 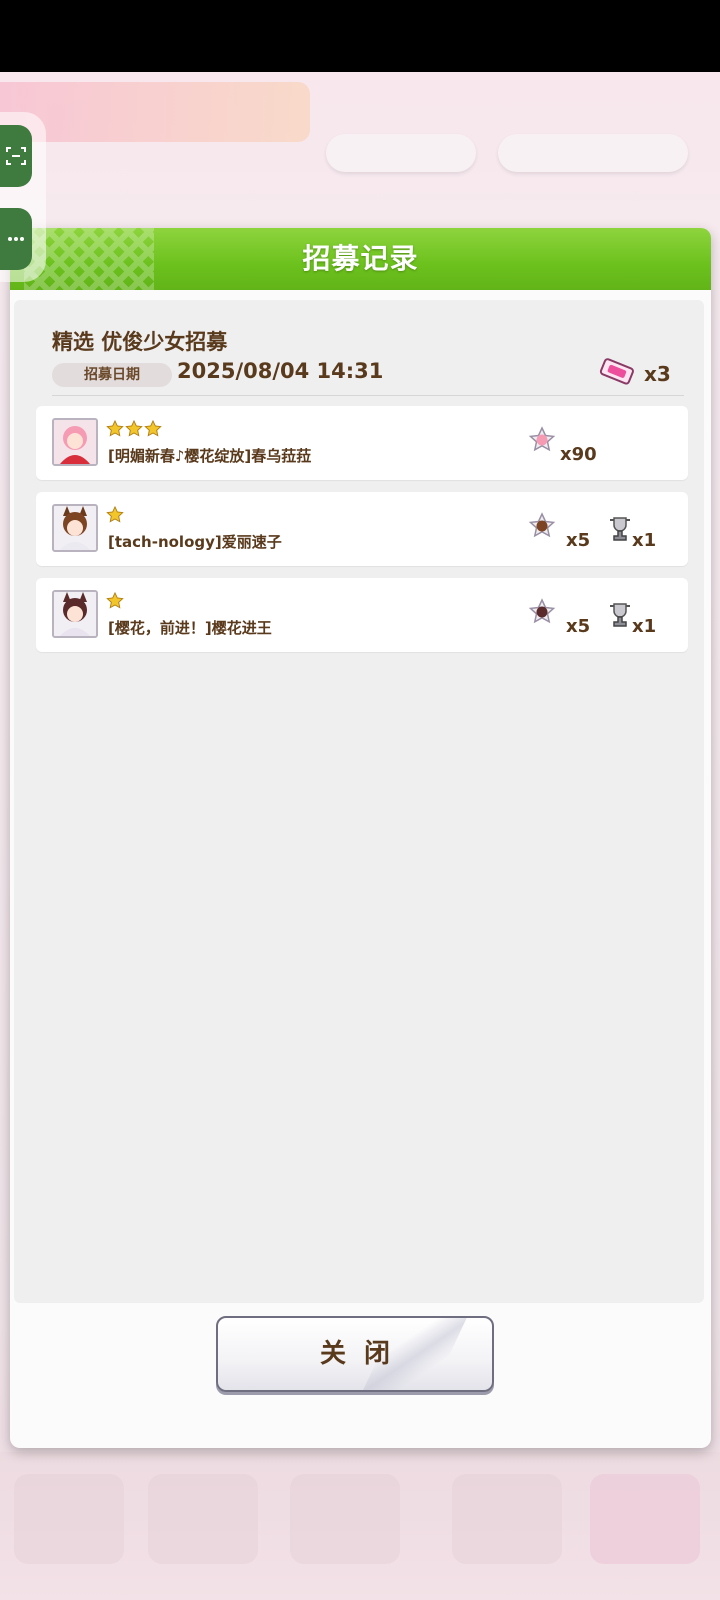 What do you see at coordinates (363, 1354) in the screenshot?
I see `close-button-label: 关闭` at bounding box center [363, 1354].